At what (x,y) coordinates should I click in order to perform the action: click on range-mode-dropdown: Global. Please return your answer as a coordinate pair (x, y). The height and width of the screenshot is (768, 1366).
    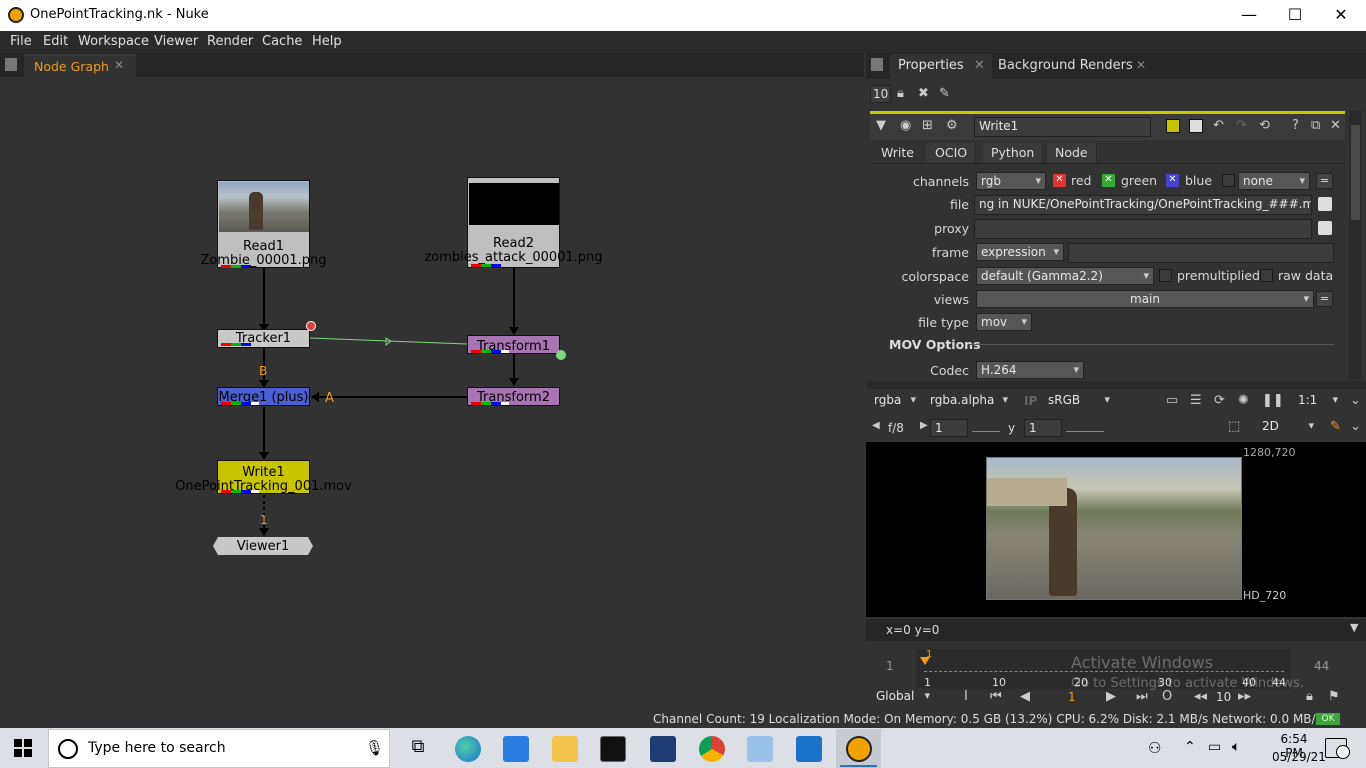
    Looking at the image, I should click on (903, 697).